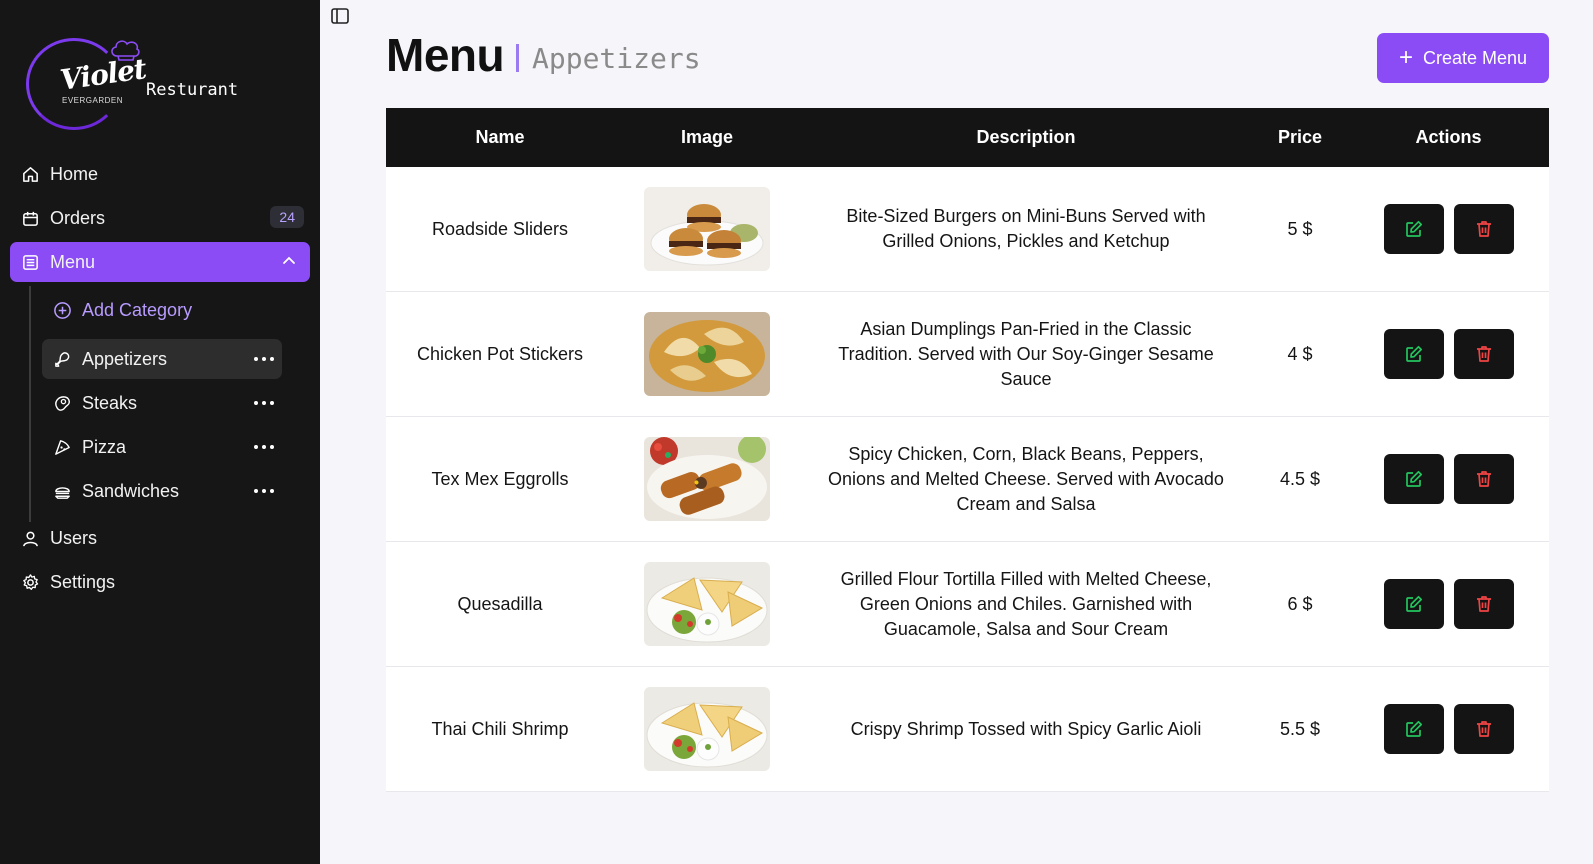 The image size is (1593, 864). Describe the element at coordinates (62, 359) in the screenshot. I see `drumstick-icon` at that location.